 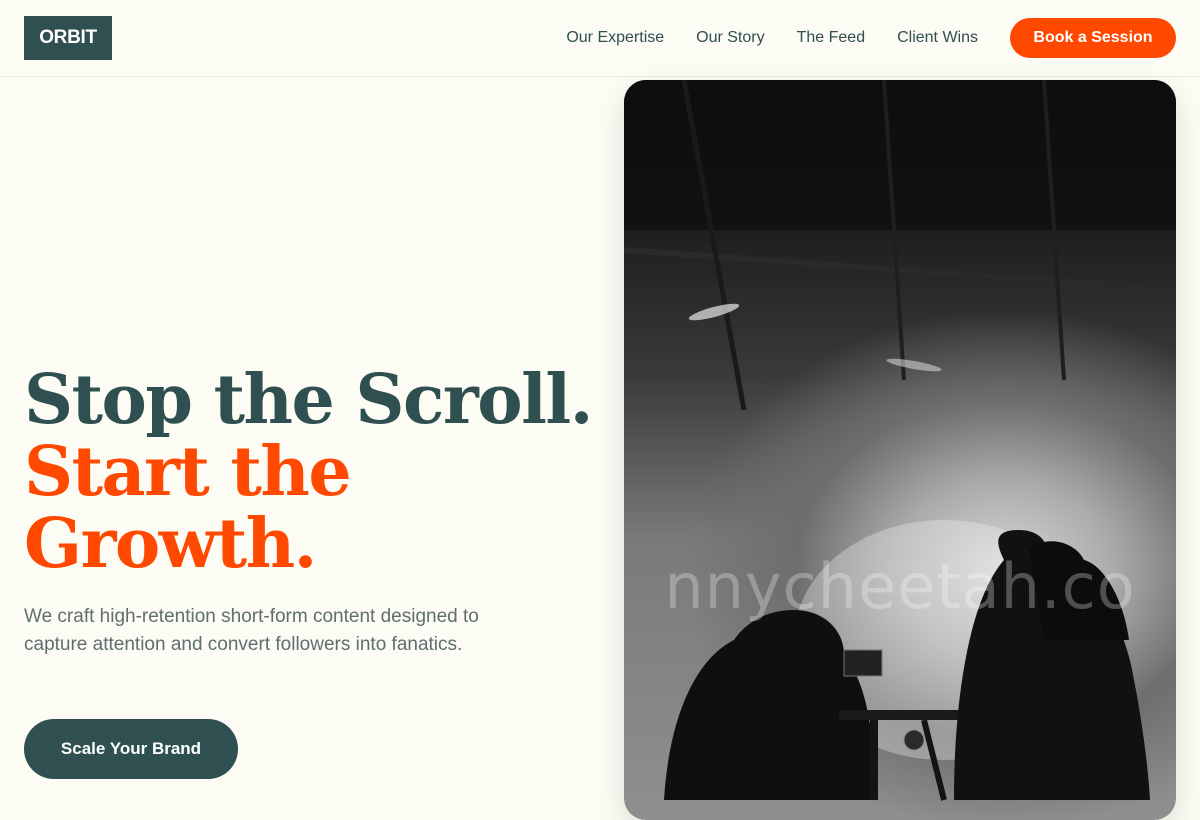 I want to click on nav-link-story: Our Story, so click(x=730, y=38).